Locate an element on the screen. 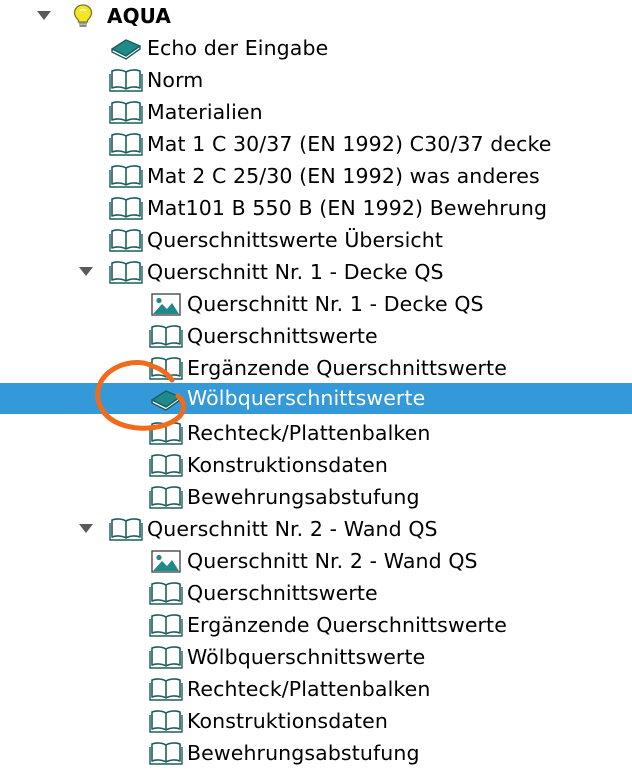 The image size is (632, 778). tree-group-row: Querschnitt Nr. 1 - Decke QS is located at coordinates (316, 272).